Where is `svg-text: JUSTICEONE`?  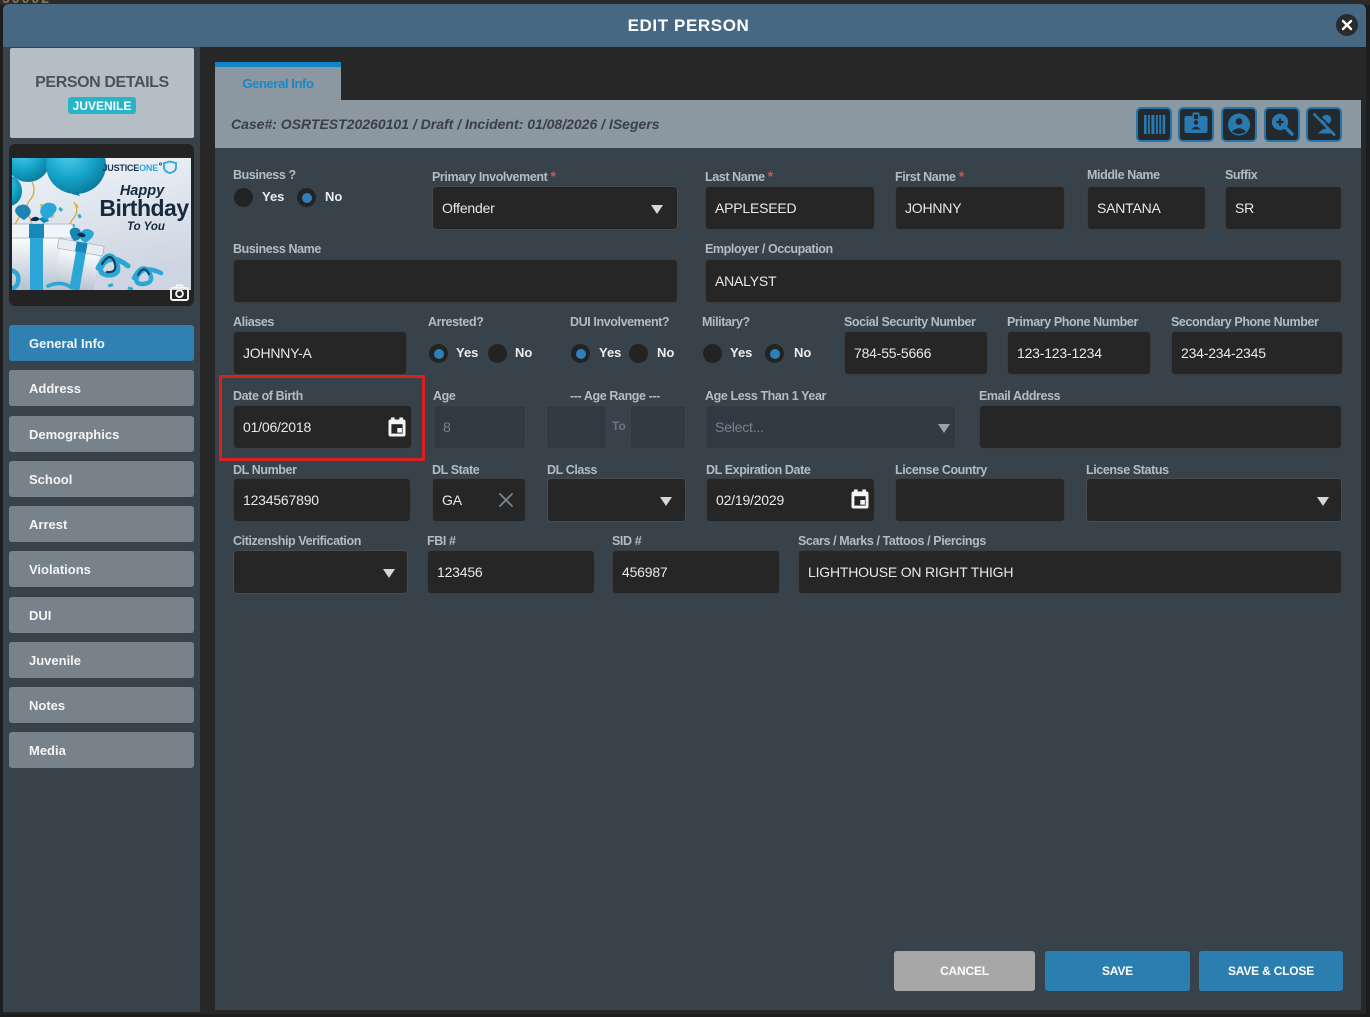
svg-text: JUSTICEONE is located at coordinates (130, 168).